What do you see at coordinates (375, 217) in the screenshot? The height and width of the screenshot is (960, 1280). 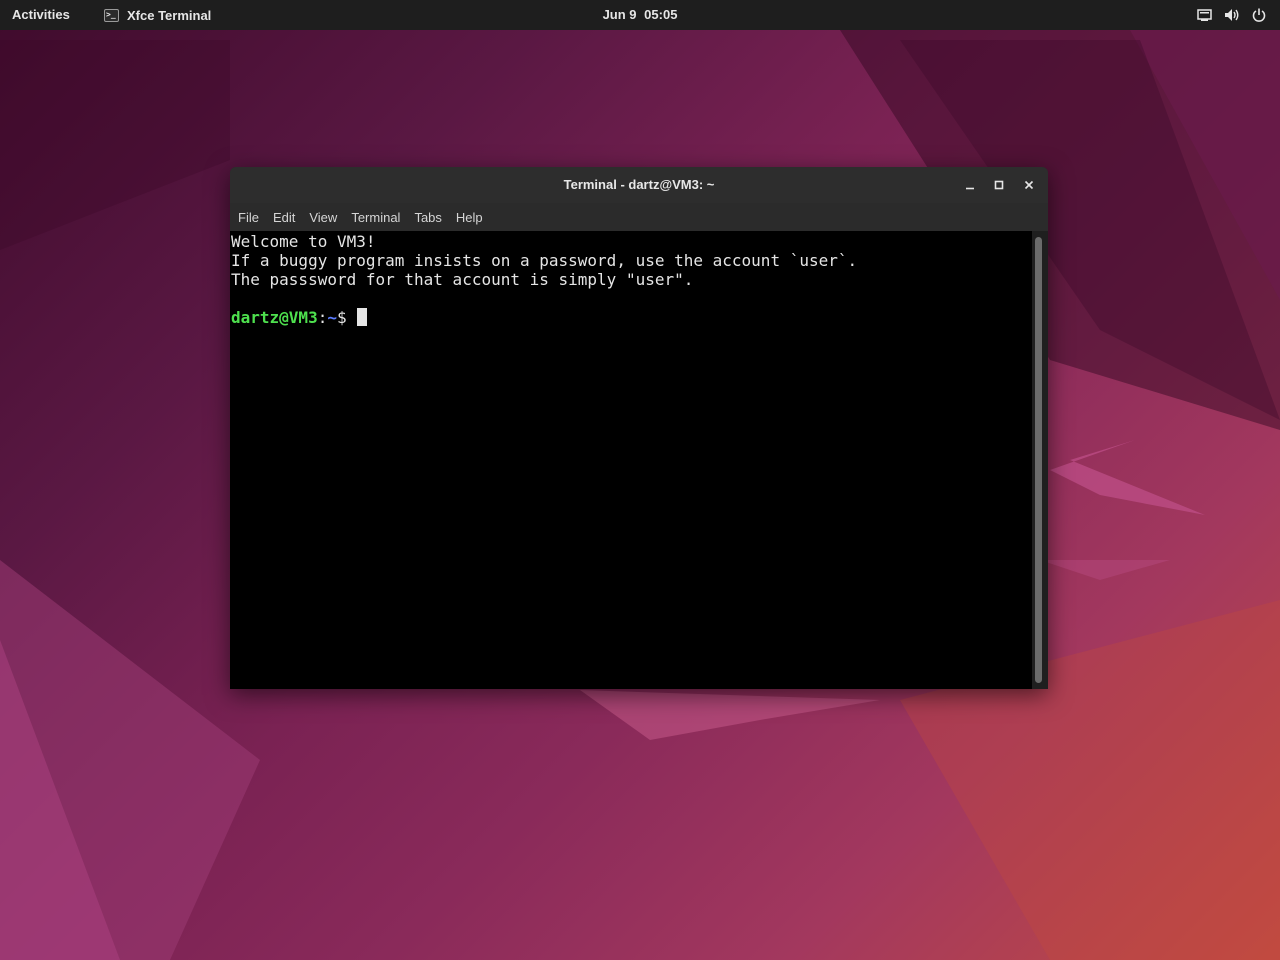 I see `menu-terminal: Terminal` at bounding box center [375, 217].